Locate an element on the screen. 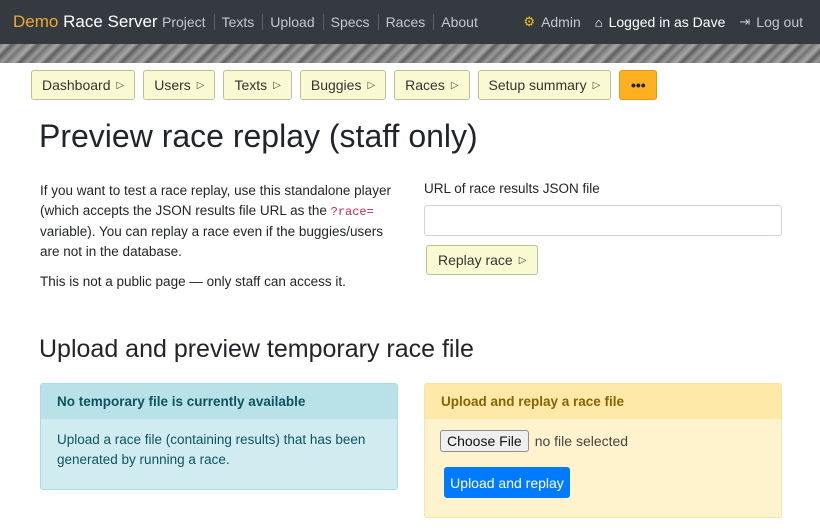  home-icon: ⌂ is located at coordinates (598, 22).